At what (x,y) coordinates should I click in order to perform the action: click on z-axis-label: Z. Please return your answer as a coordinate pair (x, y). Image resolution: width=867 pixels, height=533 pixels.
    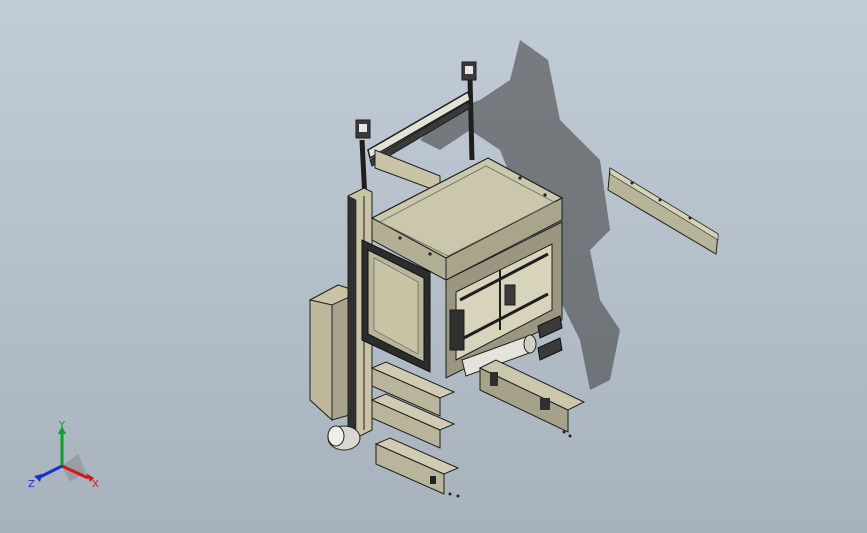
    Looking at the image, I should click on (31, 484).